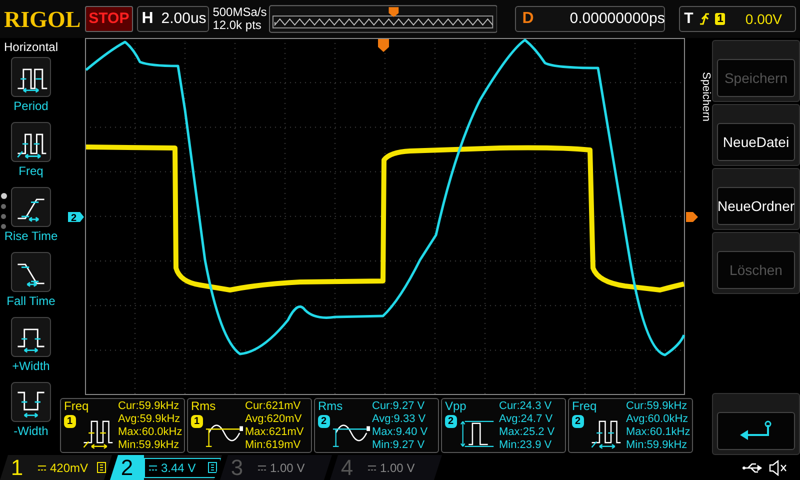  Describe the element at coordinates (31, 47) in the screenshot. I see `menu-title: Horizontal` at that location.